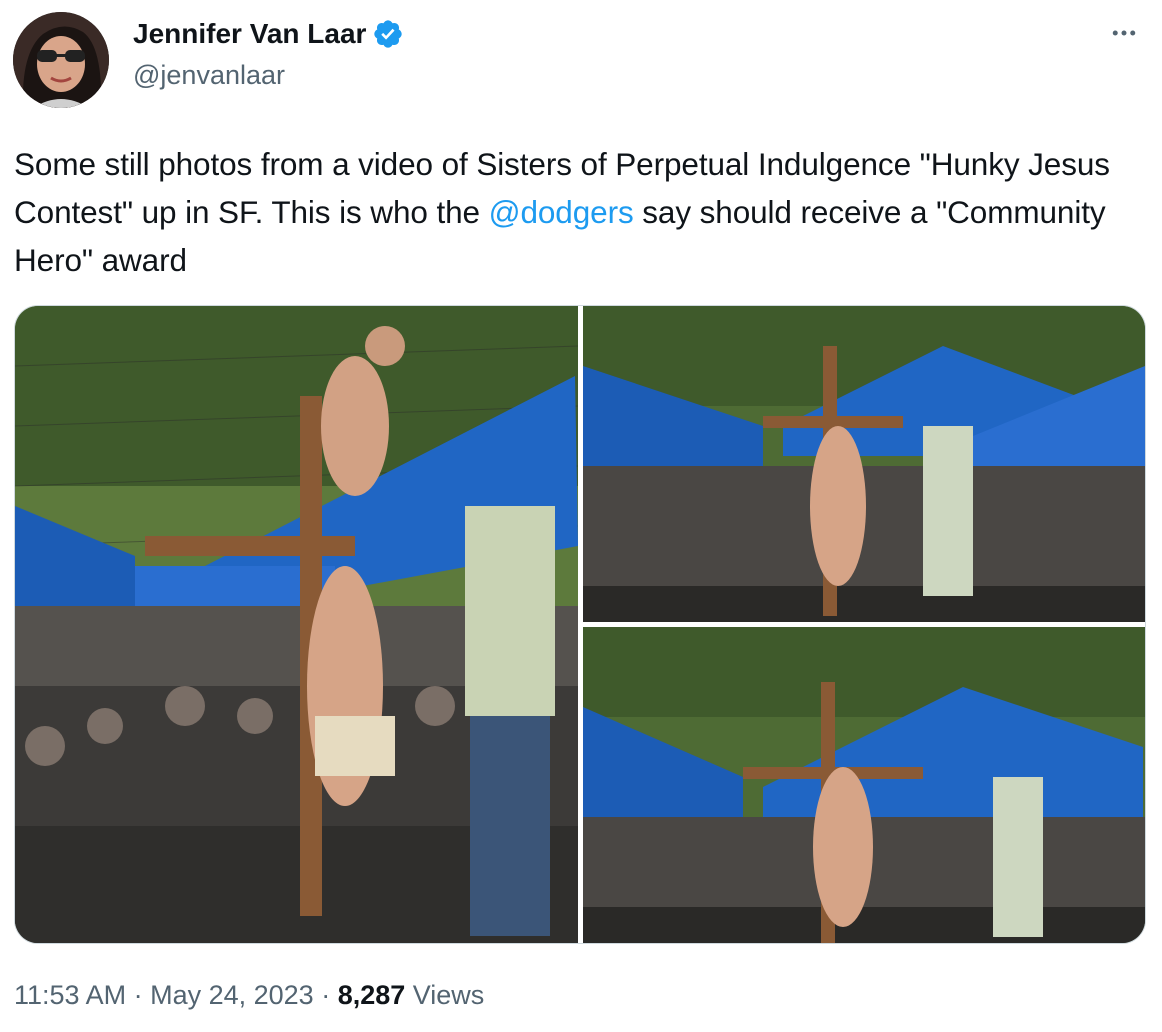 The height and width of the screenshot is (1032, 1162). Describe the element at coordinates (61, 60) in the screenshot. I see `avatar` at that location.